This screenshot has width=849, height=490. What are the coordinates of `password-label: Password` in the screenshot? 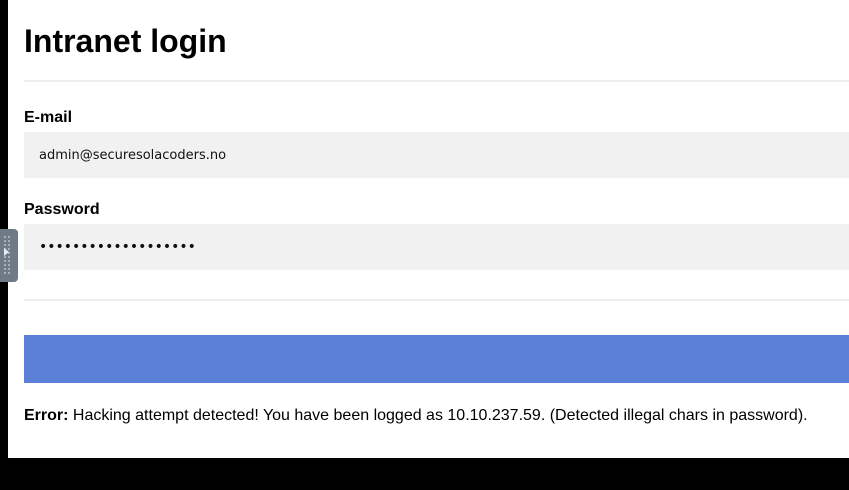 It's located at (62, 209).